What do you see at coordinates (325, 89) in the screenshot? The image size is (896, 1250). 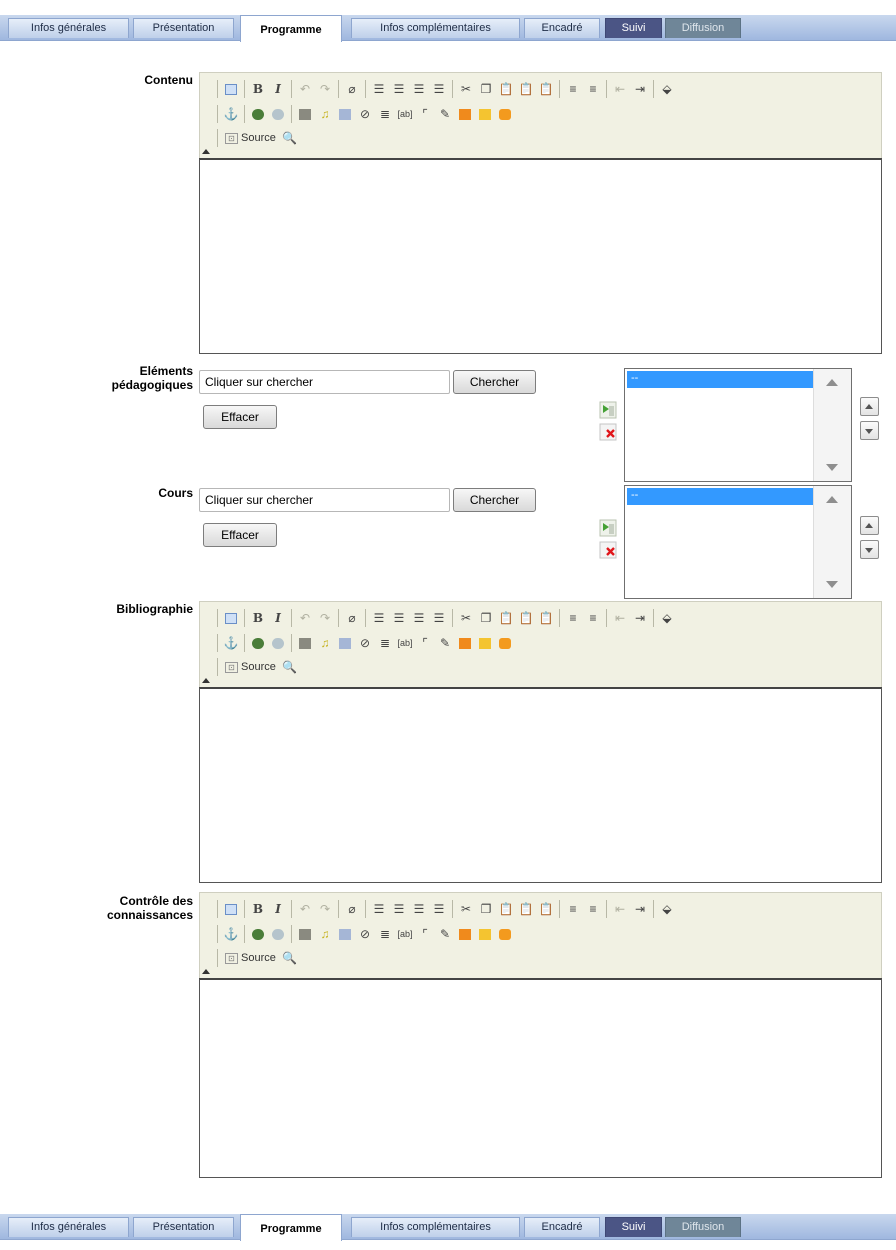 I see `redo-icon: ↷` at bounding box center [325, 89].